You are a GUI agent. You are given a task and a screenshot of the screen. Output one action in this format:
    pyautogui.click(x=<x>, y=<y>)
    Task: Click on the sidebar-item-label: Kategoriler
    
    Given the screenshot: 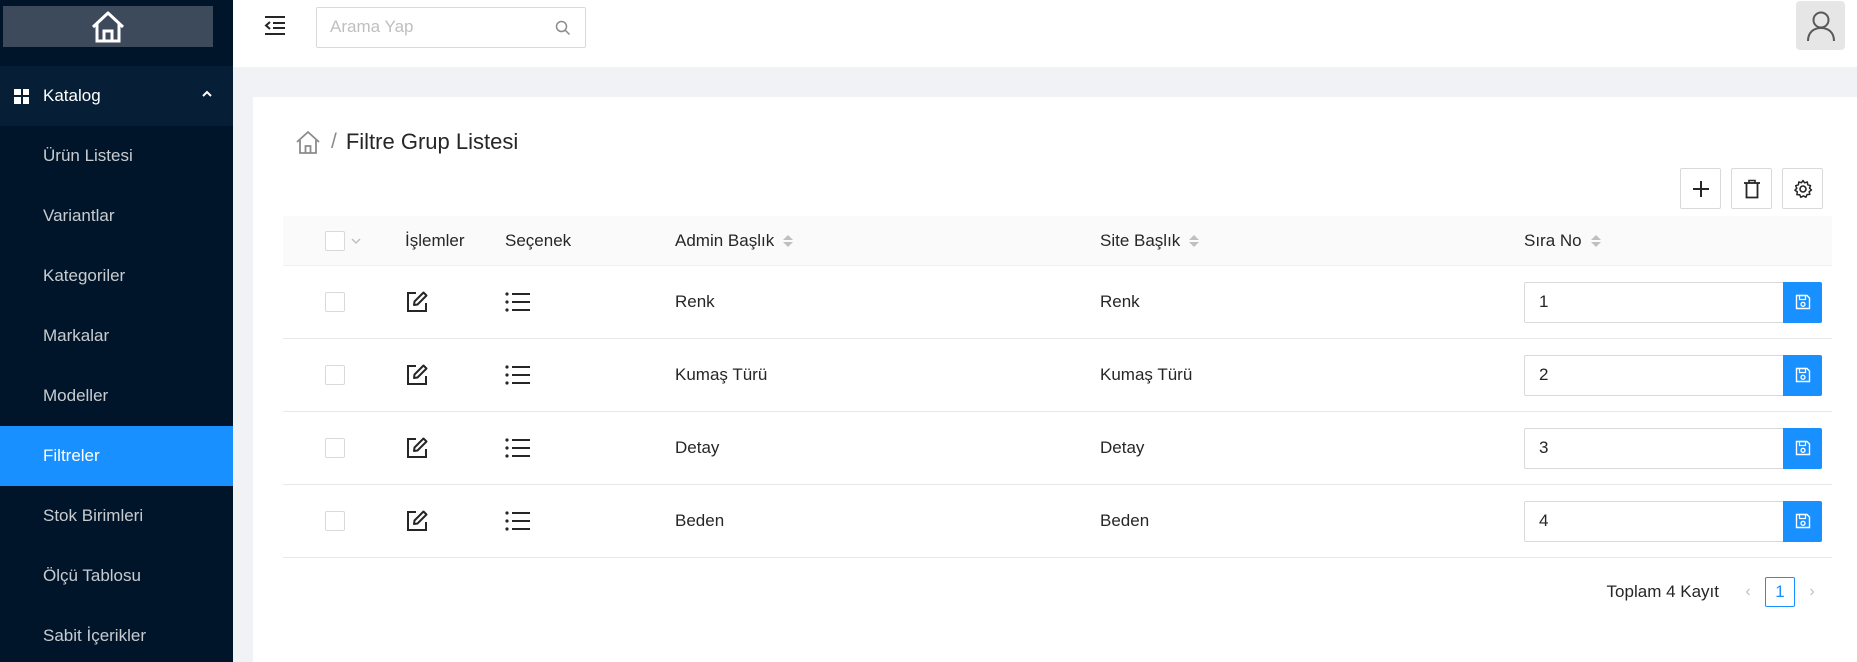 What is the action you would take?
    pyautogui.click(x=84, y=275)
    